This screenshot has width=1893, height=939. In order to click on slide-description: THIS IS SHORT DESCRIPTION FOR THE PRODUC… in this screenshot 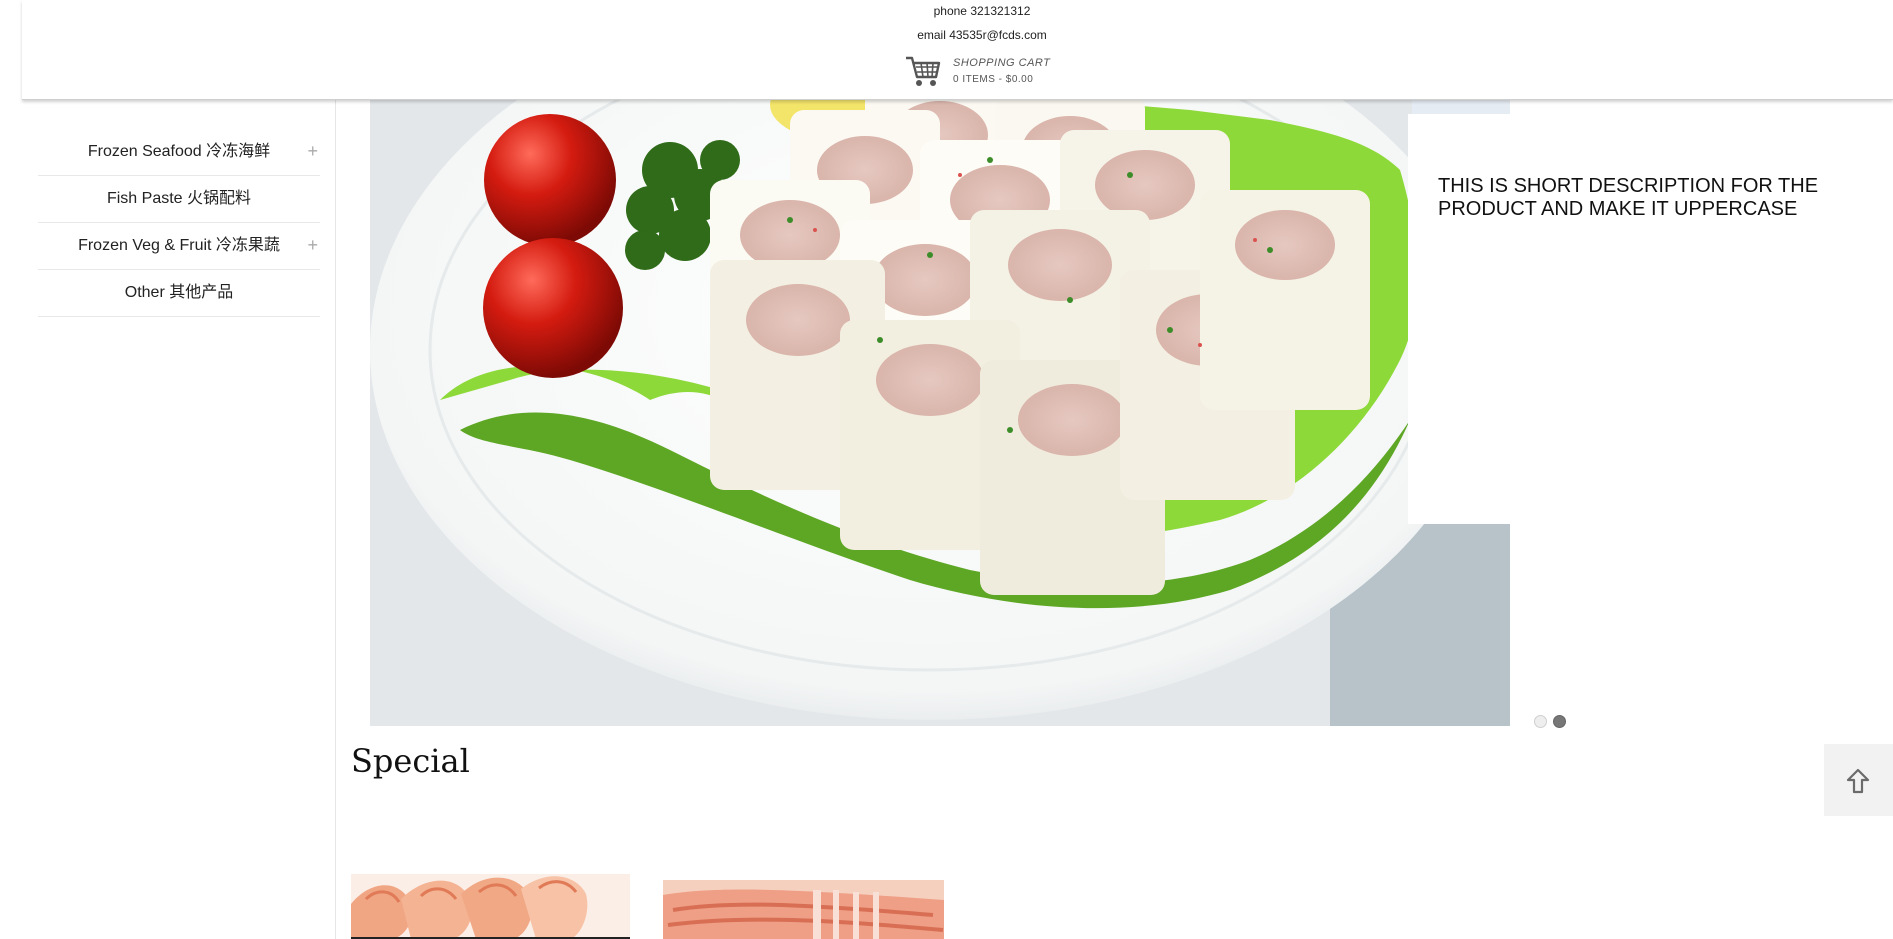, I will do `click(1628, 197)`.